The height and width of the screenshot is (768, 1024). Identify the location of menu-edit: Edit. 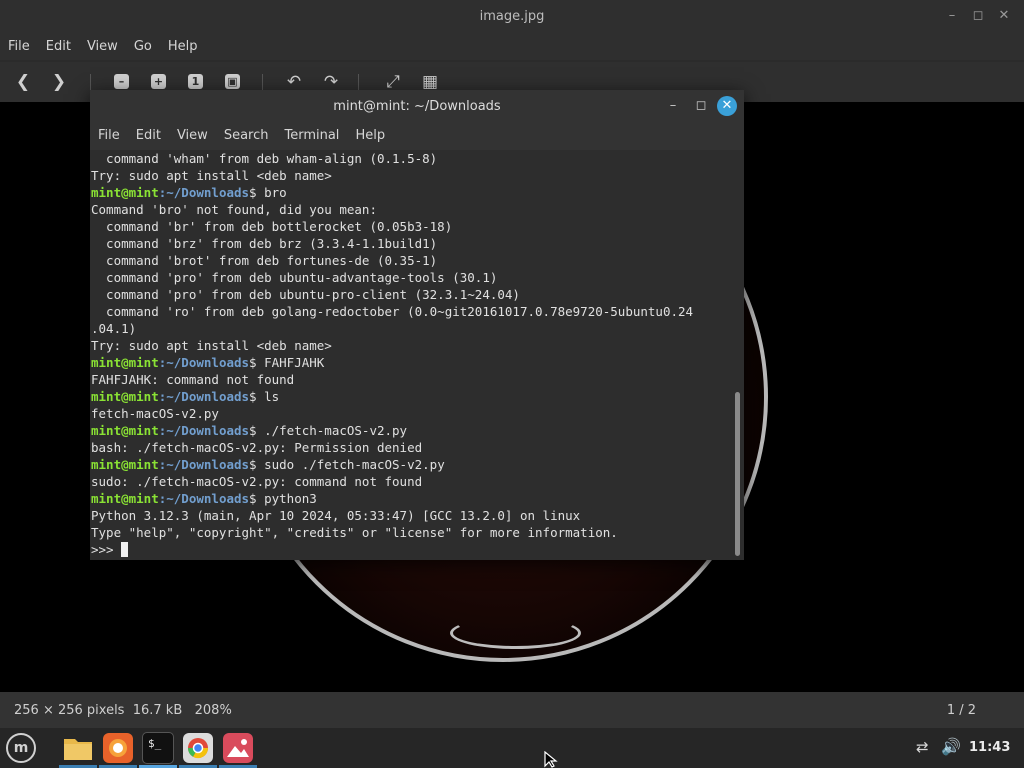
(58, 44).